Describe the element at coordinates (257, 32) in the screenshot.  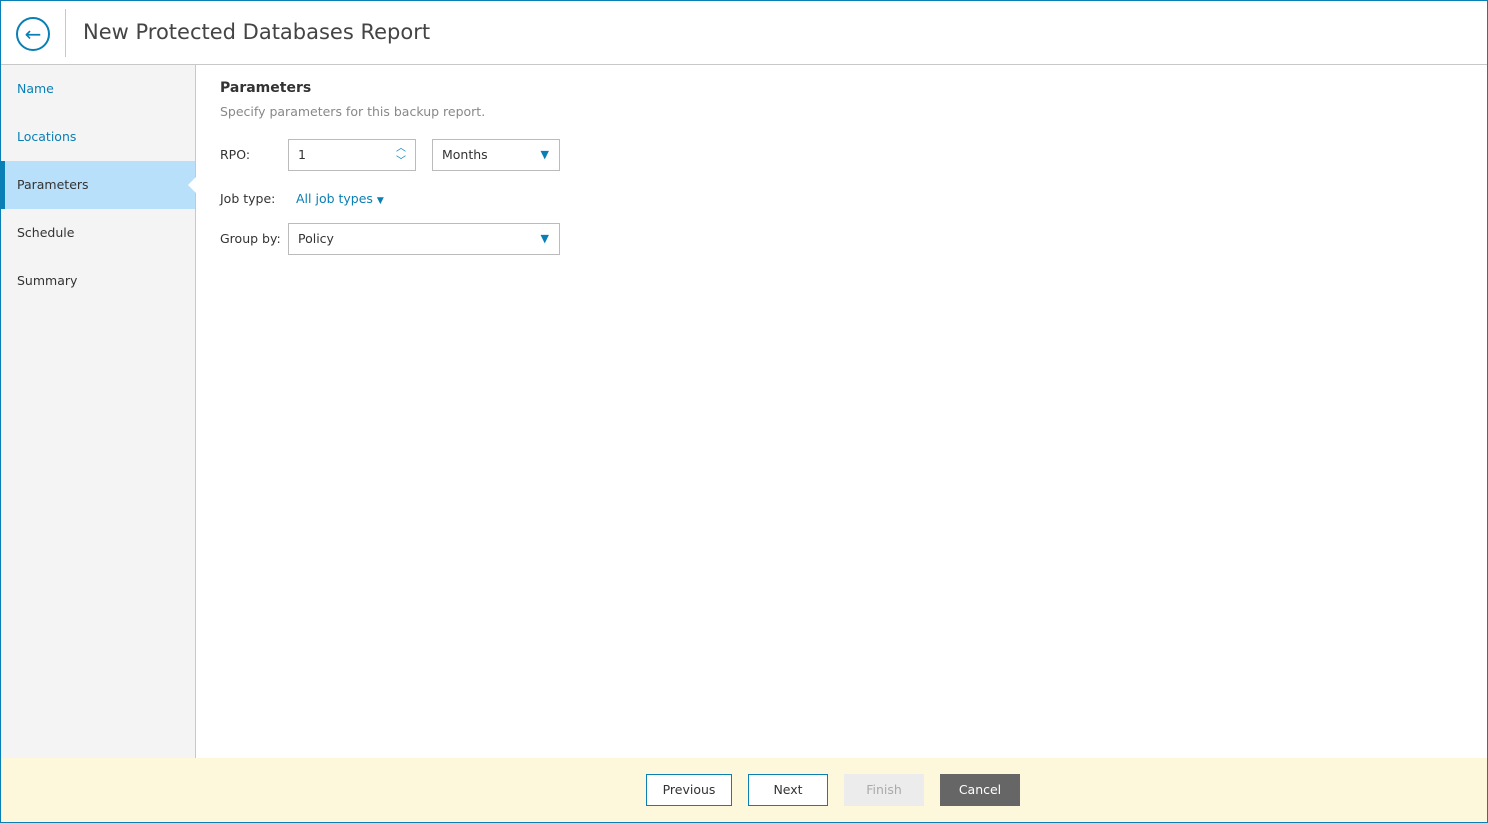
I see `page-title: New Protected Databases Report` at that location.